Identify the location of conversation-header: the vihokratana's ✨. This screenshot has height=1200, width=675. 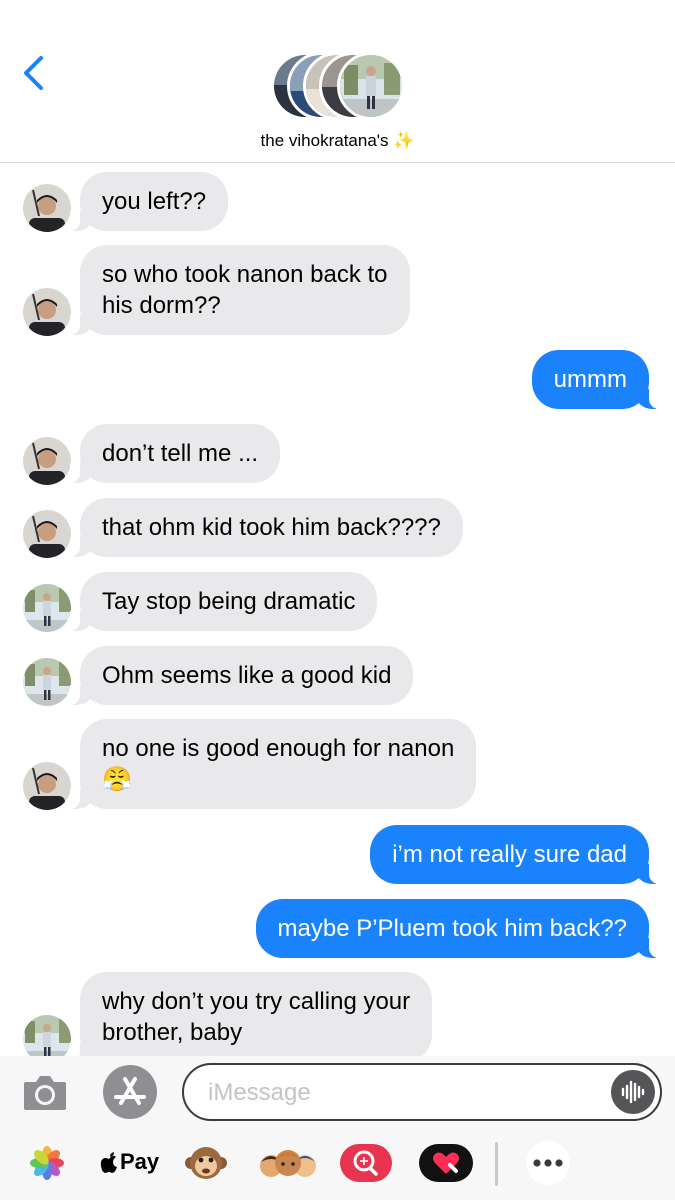
(337, 81).